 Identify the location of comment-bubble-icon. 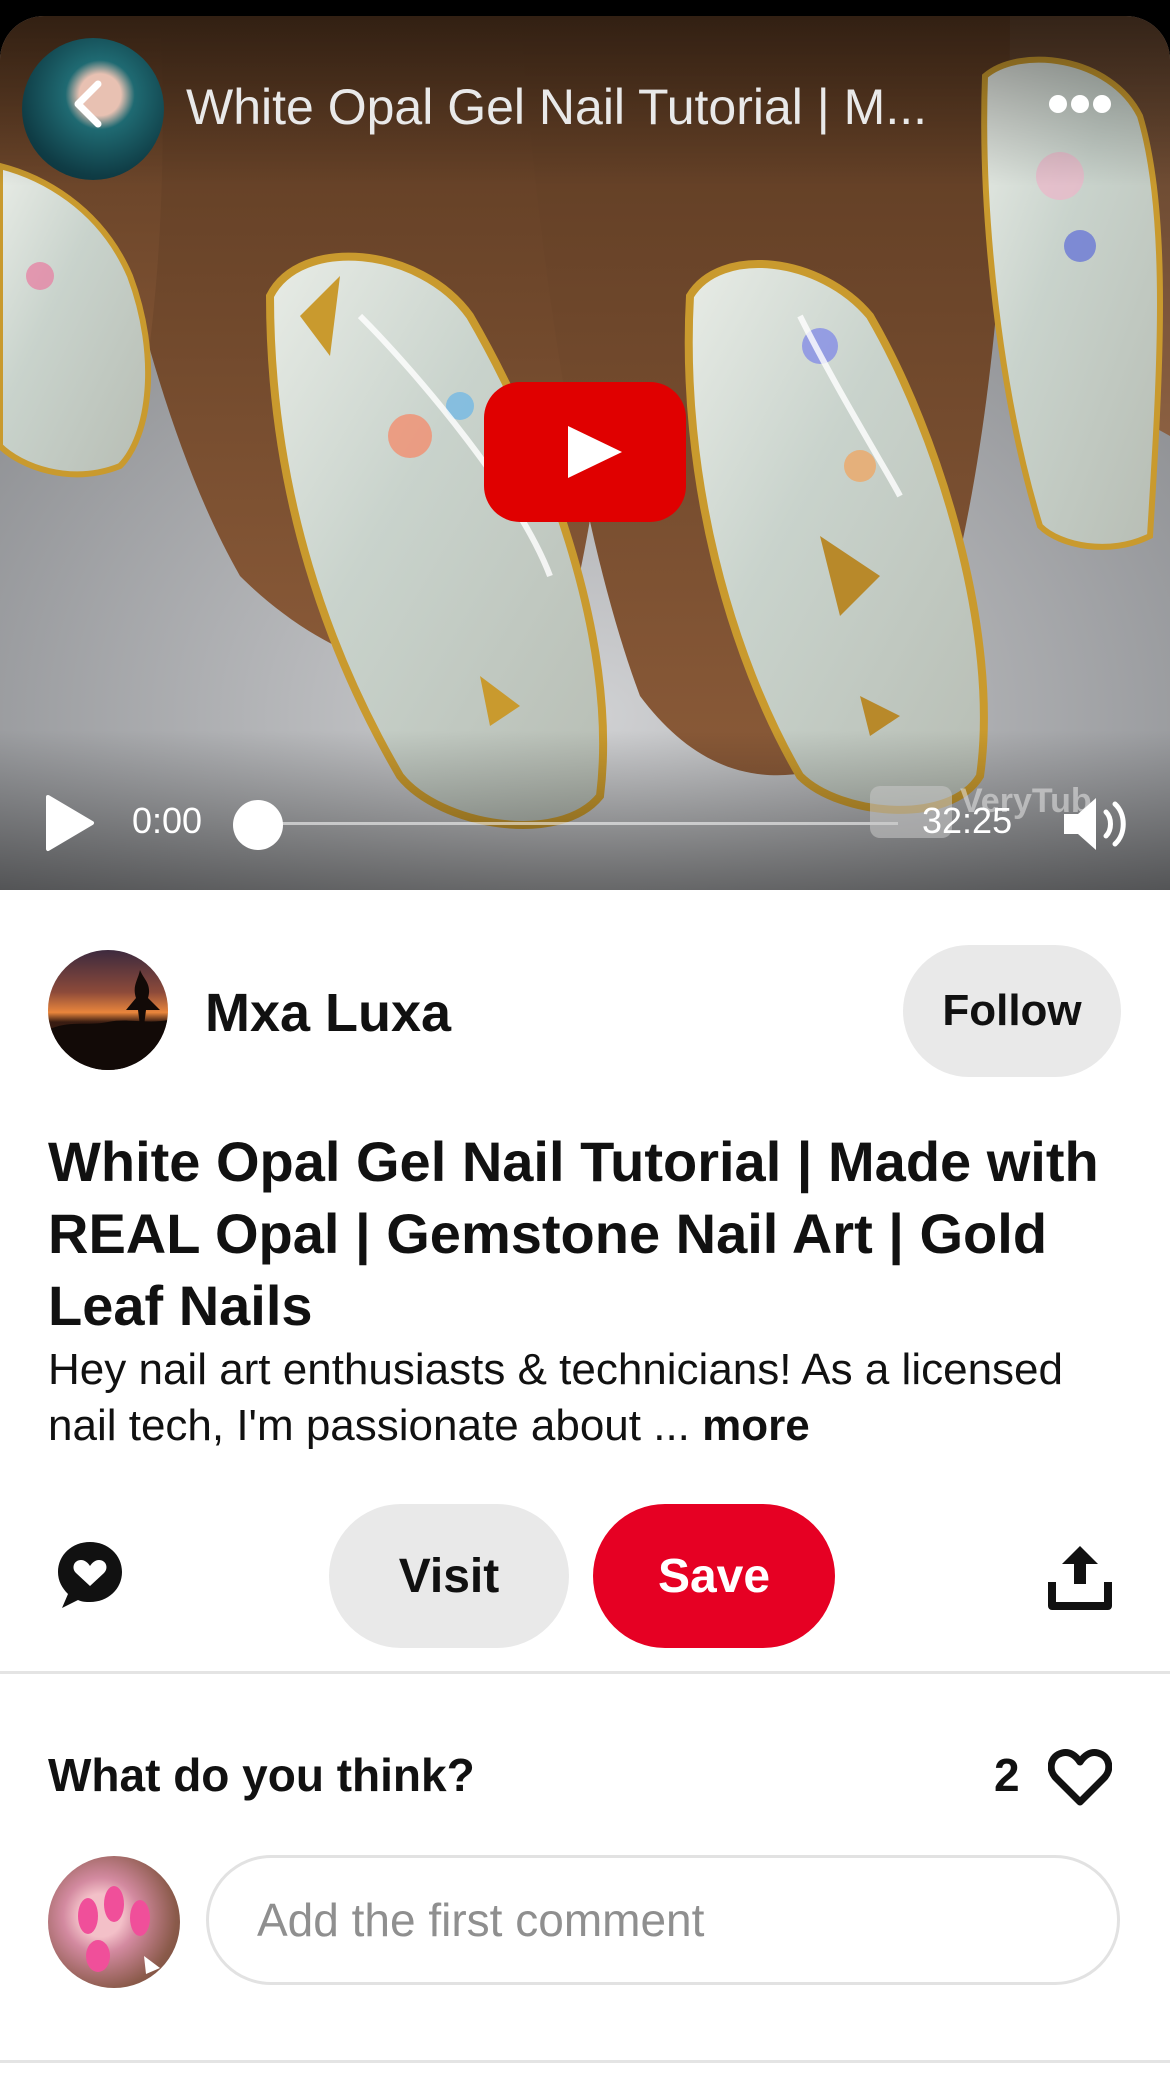
(90, 1575).